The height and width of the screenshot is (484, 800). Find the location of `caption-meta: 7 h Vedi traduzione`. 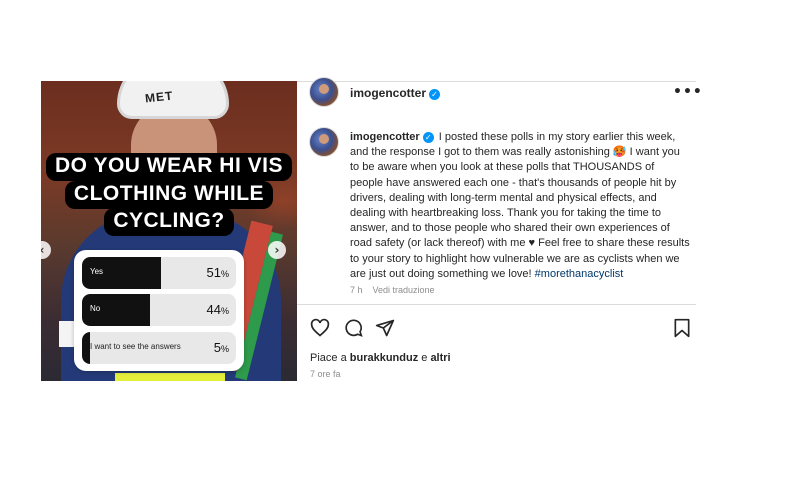

caption-meta: 7 h Vedi traduzione is located at coordinates (520, 290).